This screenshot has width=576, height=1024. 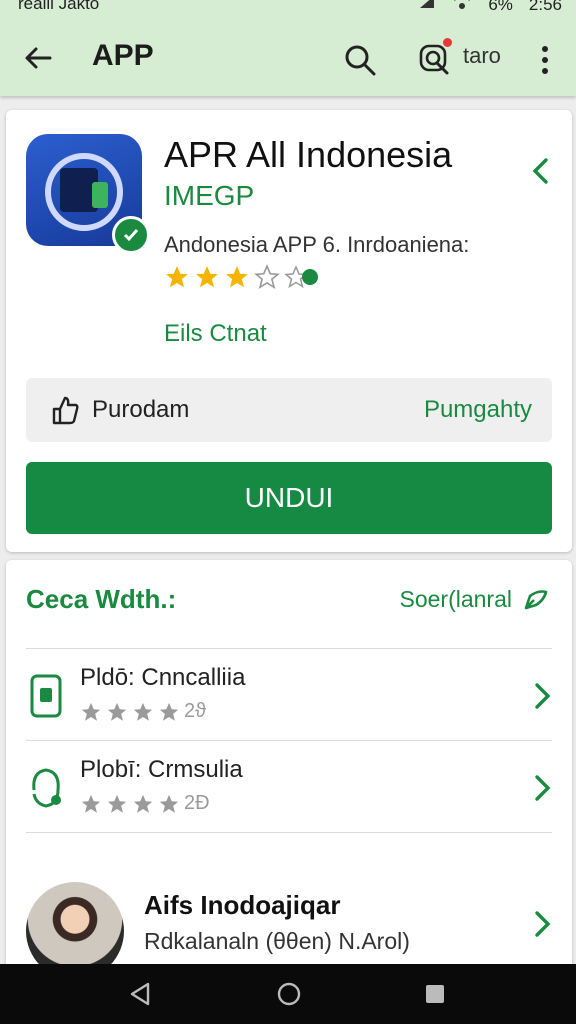 I want to click on back-arrow-icon, so click(x=38, y=58).